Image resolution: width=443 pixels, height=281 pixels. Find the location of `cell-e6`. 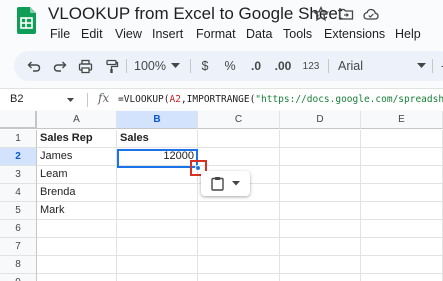

cell-e6 is located at coordinates (402, 229).